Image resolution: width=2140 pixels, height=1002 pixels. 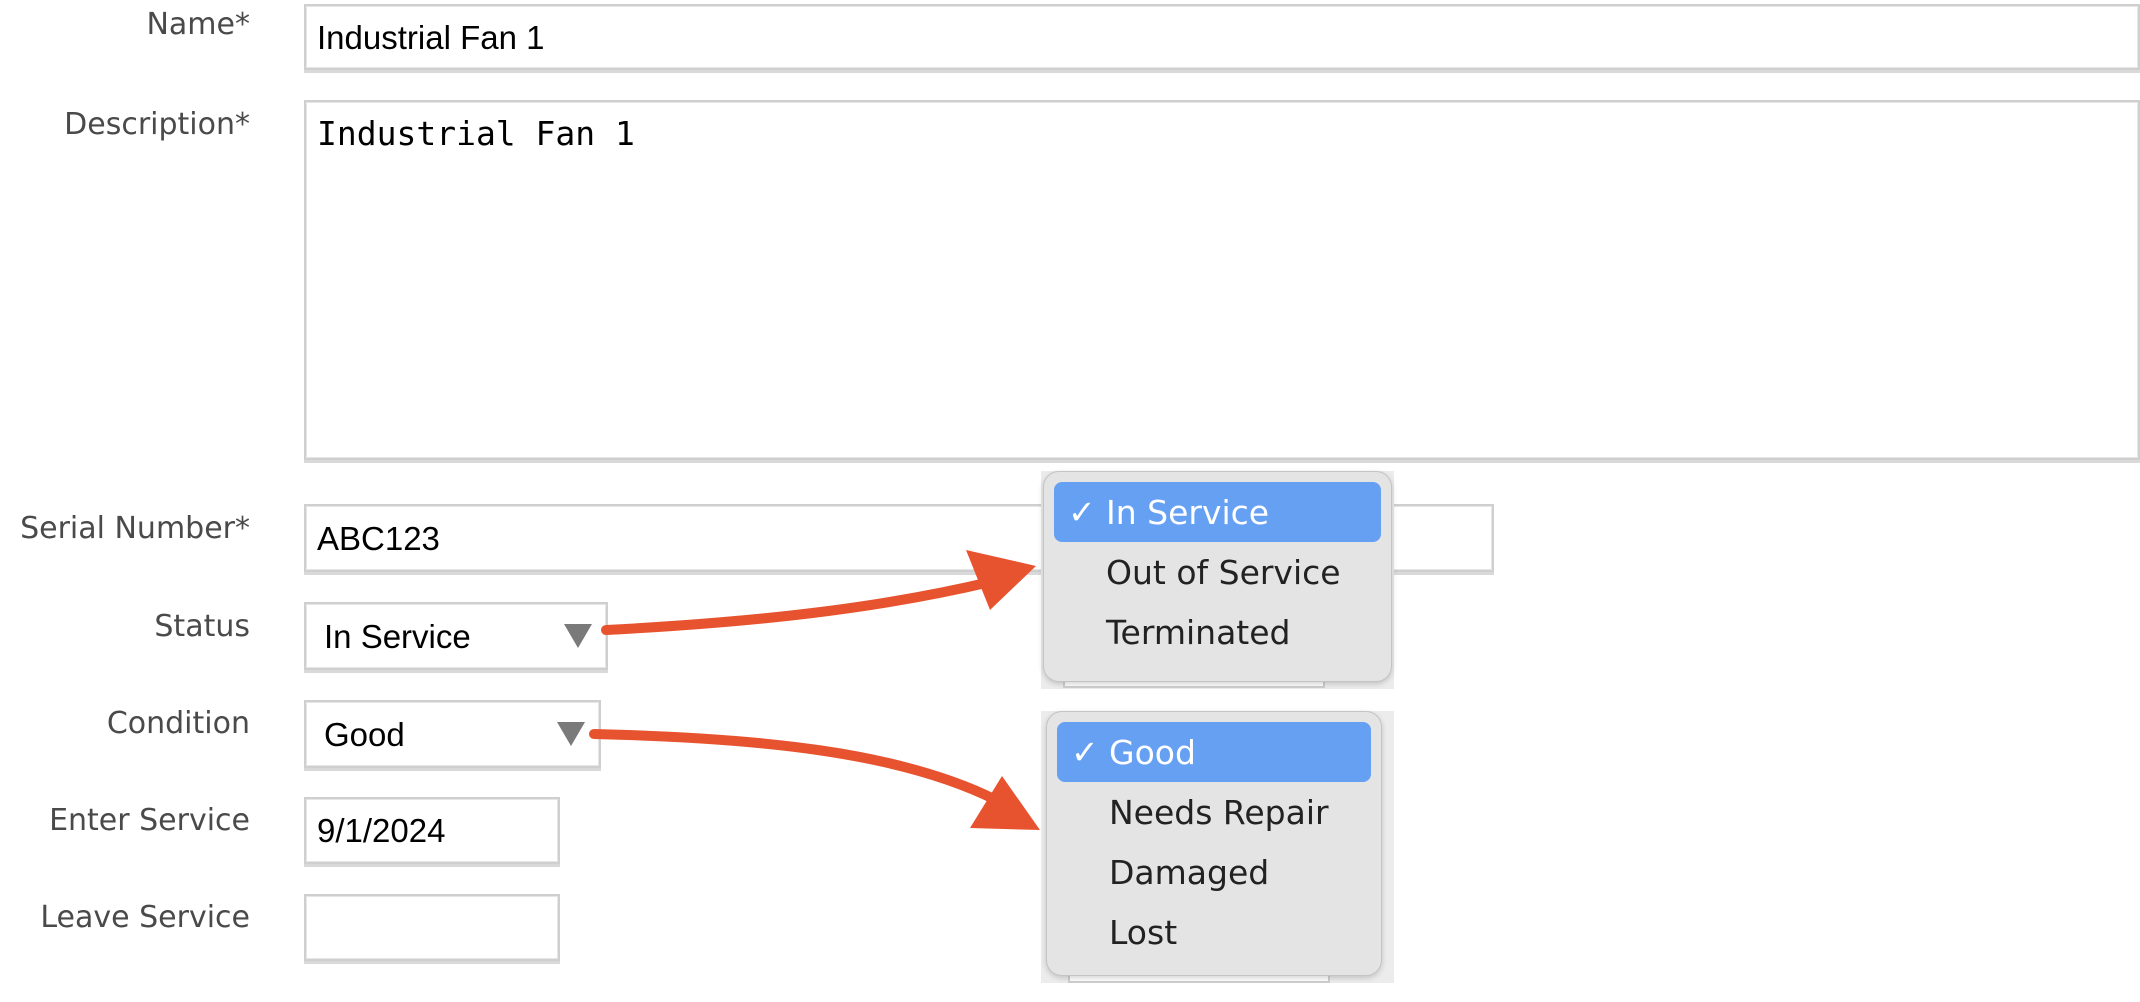 I want to click on leave-service-field, so click(x=432, y=927).